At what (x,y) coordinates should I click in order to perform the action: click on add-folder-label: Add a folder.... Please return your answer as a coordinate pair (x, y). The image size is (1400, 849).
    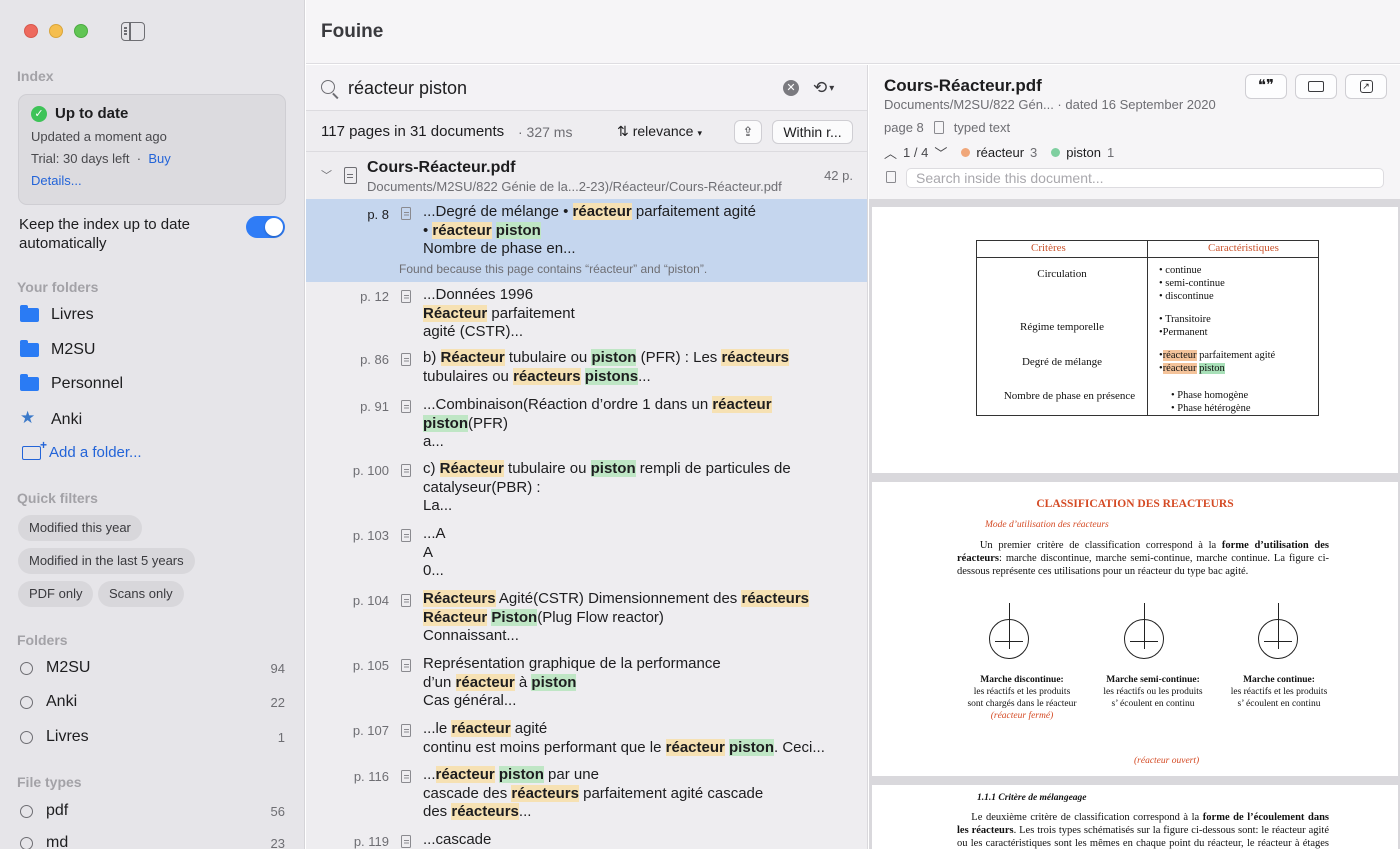
    Looking at the image, I should click on (95, 452).